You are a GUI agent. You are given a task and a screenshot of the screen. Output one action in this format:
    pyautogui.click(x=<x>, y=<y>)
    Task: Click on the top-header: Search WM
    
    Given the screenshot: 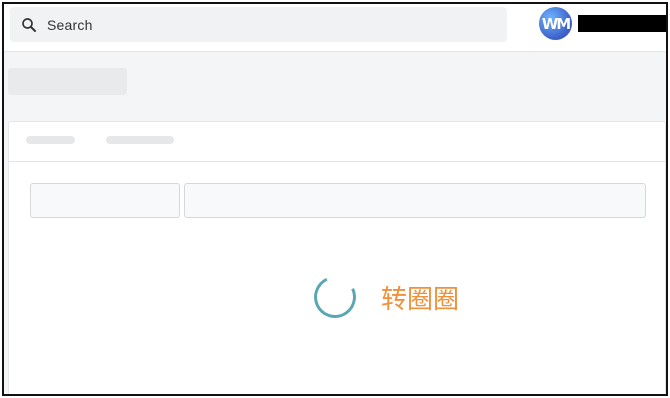 What is the action you would take?
    pyautogui.click(x=335, y=28)
    